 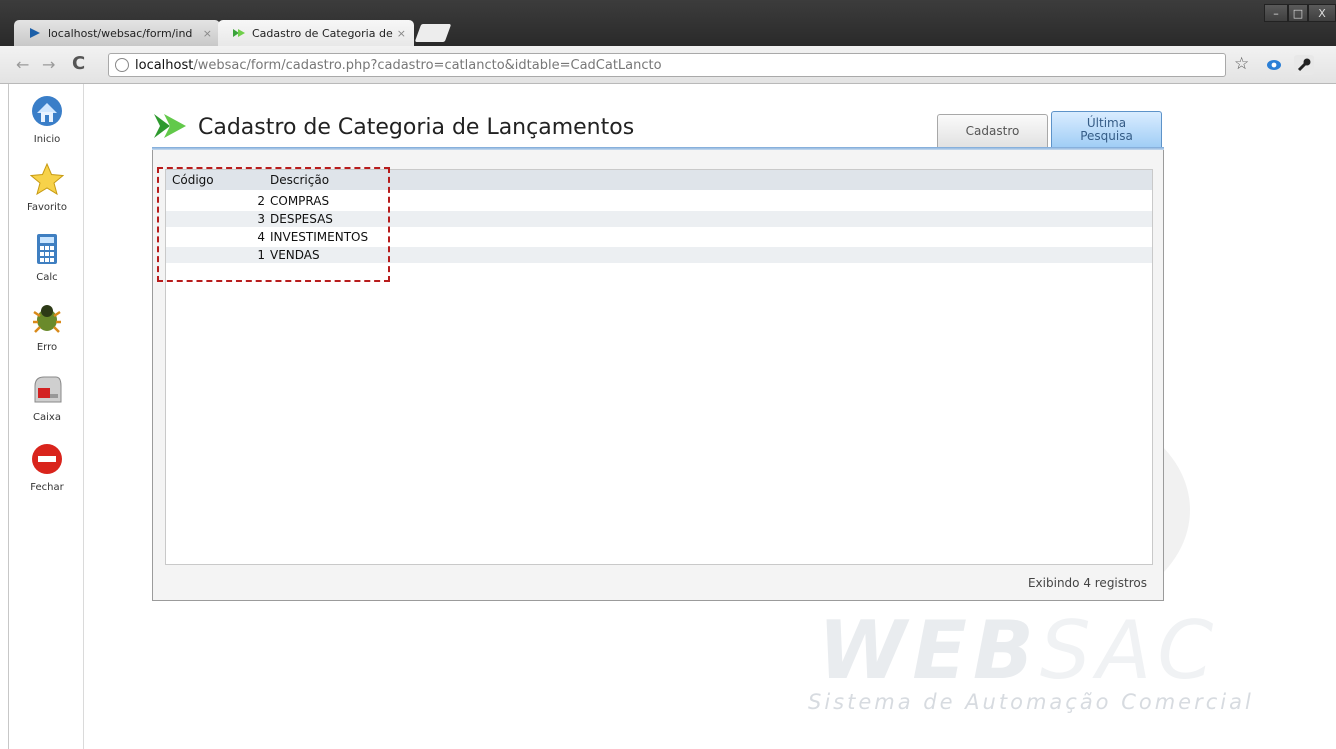 I want to click on sidebar-item-inicio: Inicio, so click(x=47, y=119).